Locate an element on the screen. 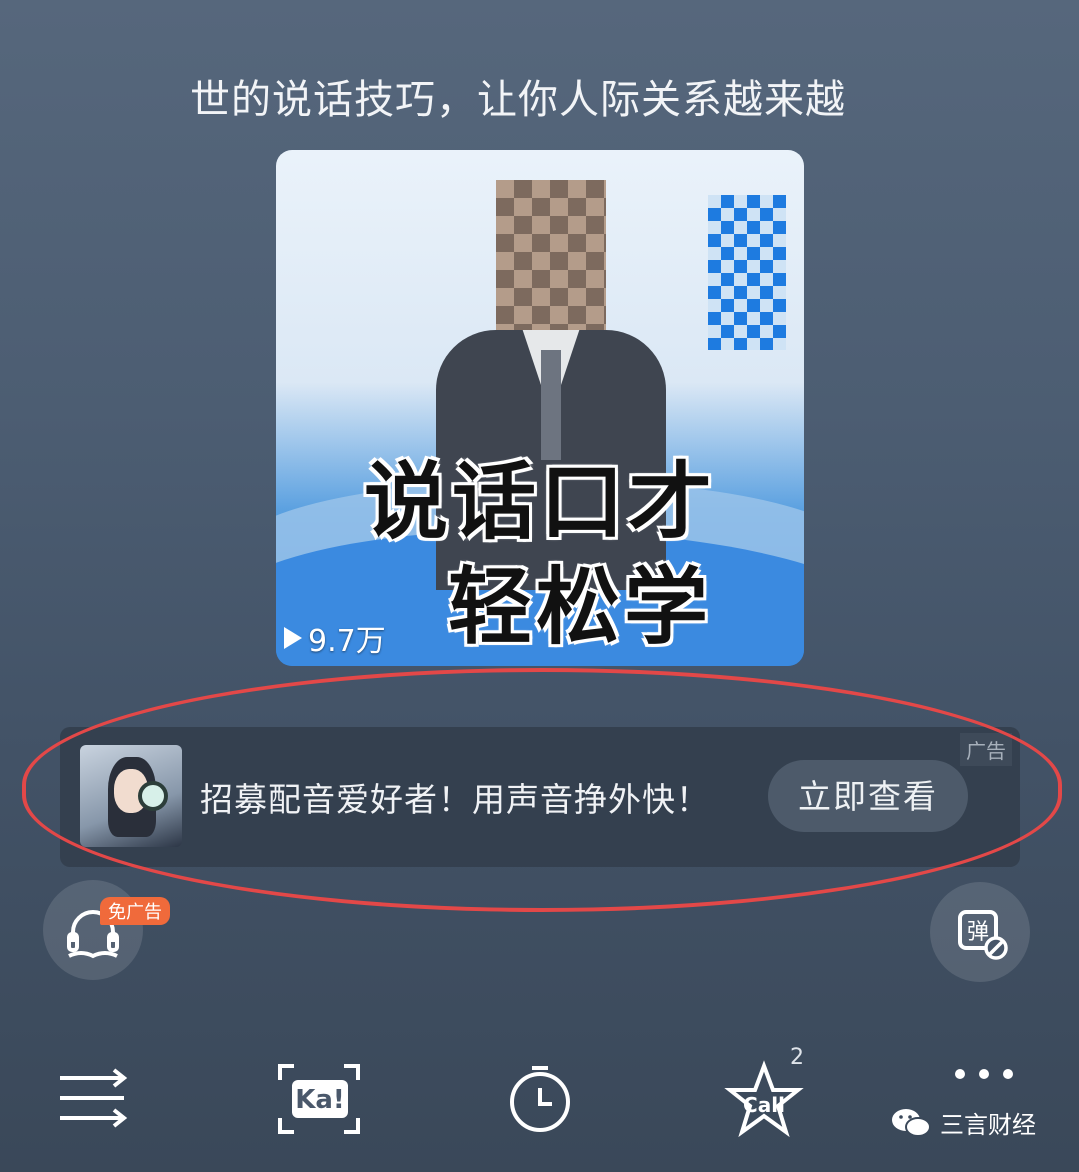 This screenshot has width=1079, height=1172. wechat-icon is located at coordinates (911, 1122).